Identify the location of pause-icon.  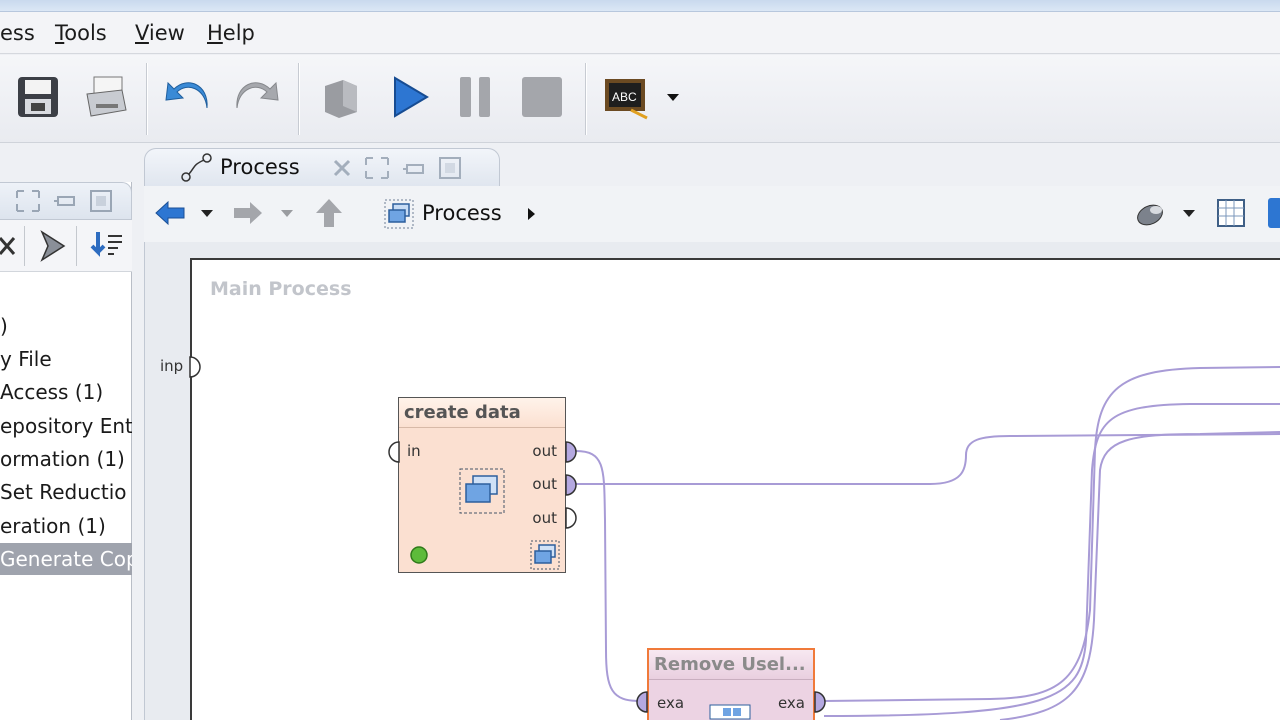
(475, 97).